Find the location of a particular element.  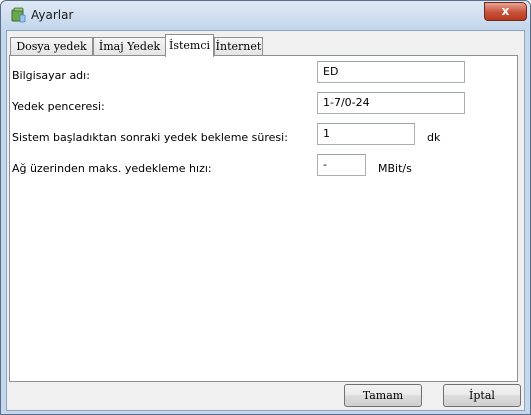

tab-image-backup: İmaj Yedek is located at coordinates (129, 46).